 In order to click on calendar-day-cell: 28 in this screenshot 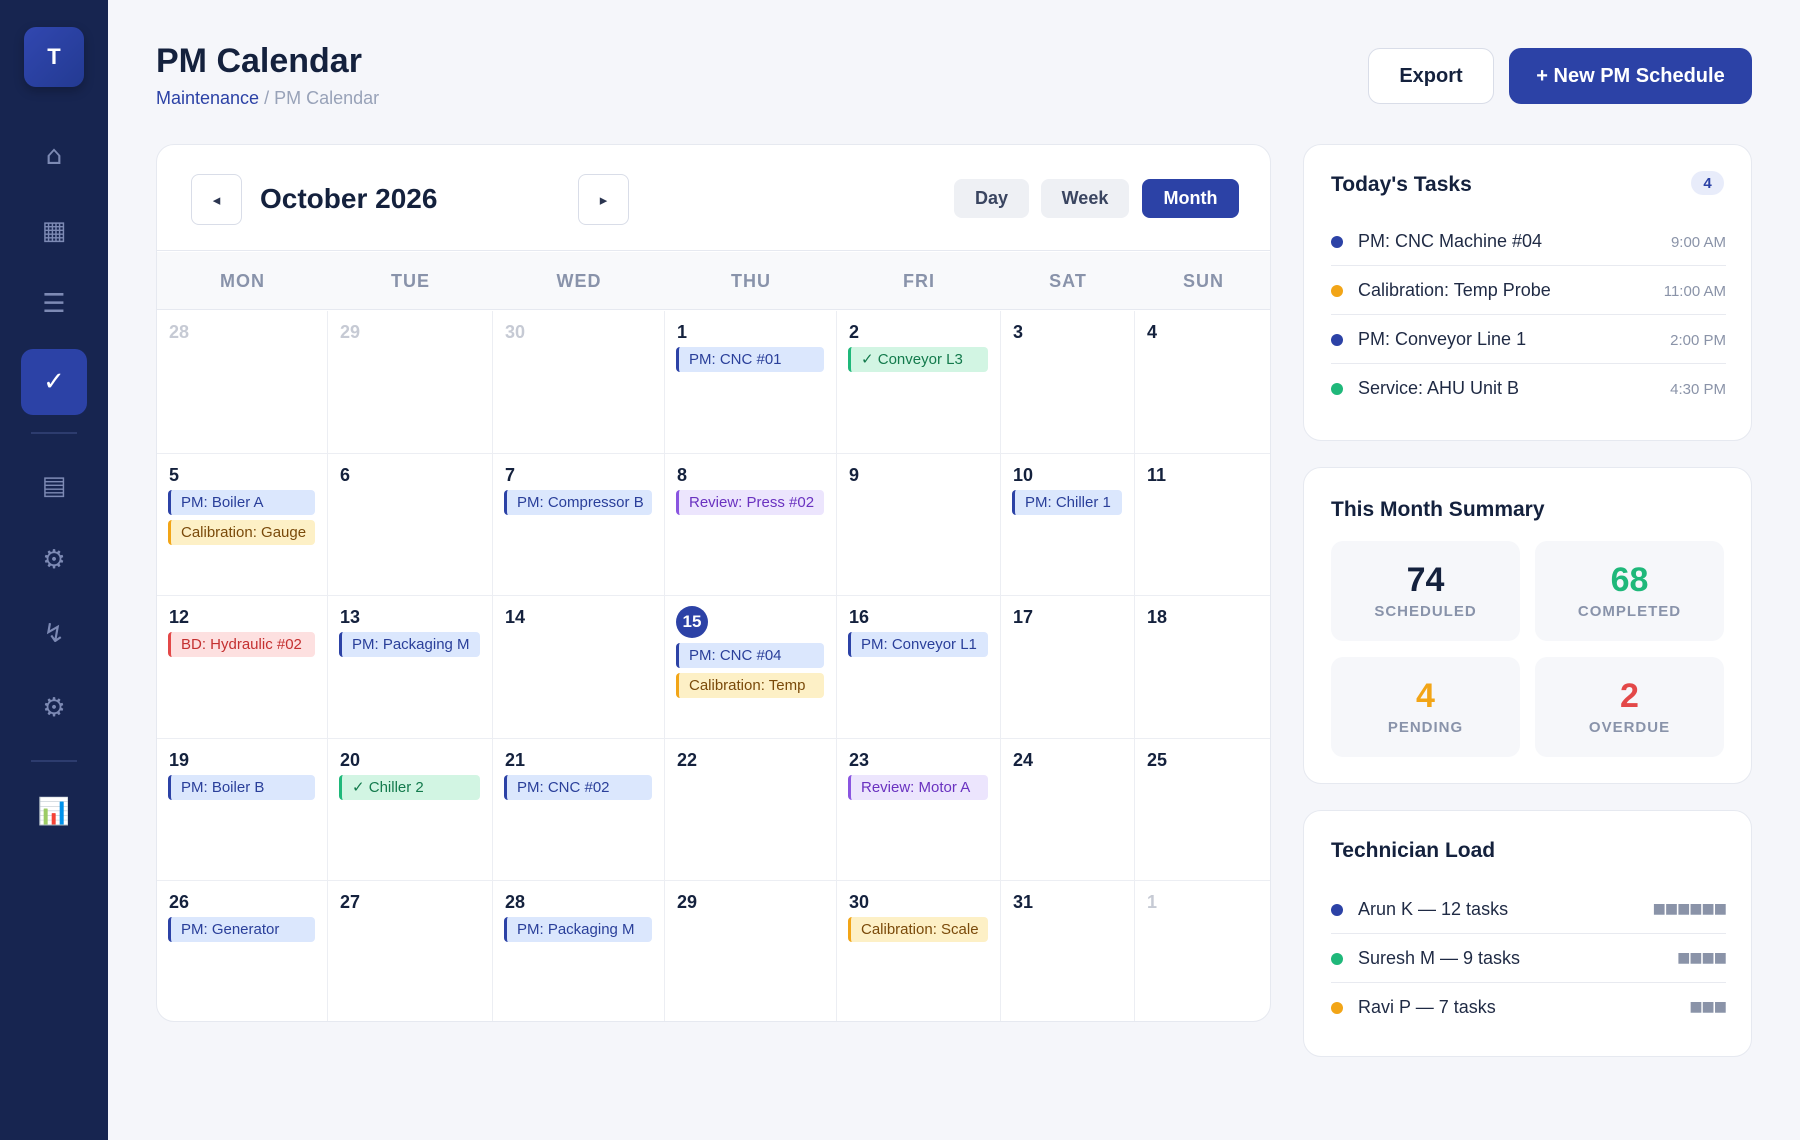, I will do `click(242, 382)`.